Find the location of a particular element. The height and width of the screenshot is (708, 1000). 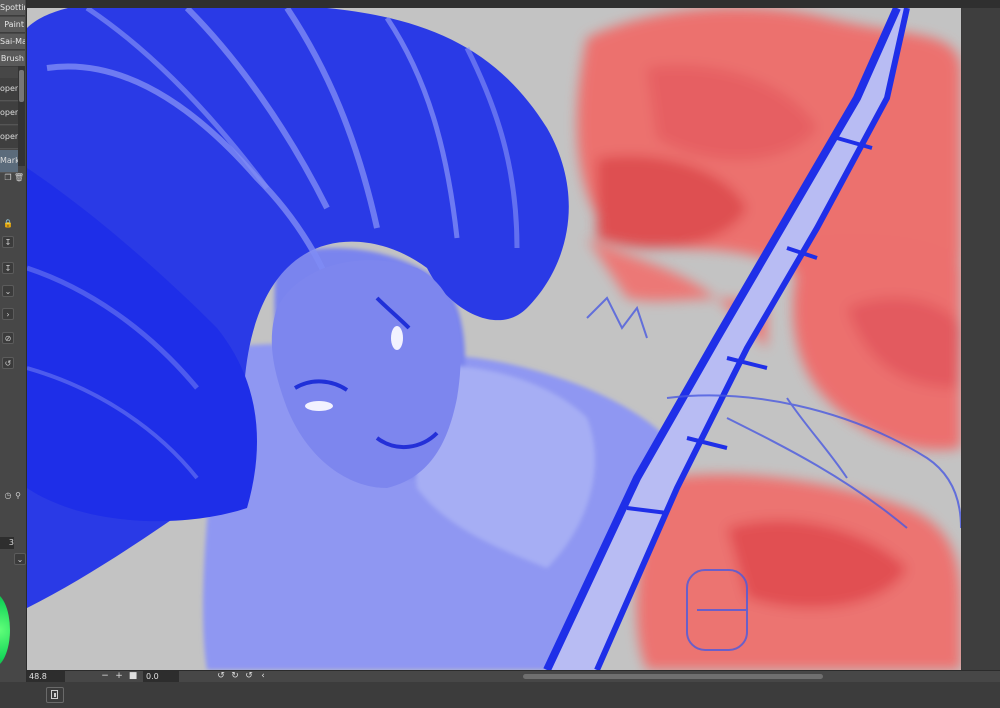

zoom-field: 48.8 is located at coordinates (46, 676).